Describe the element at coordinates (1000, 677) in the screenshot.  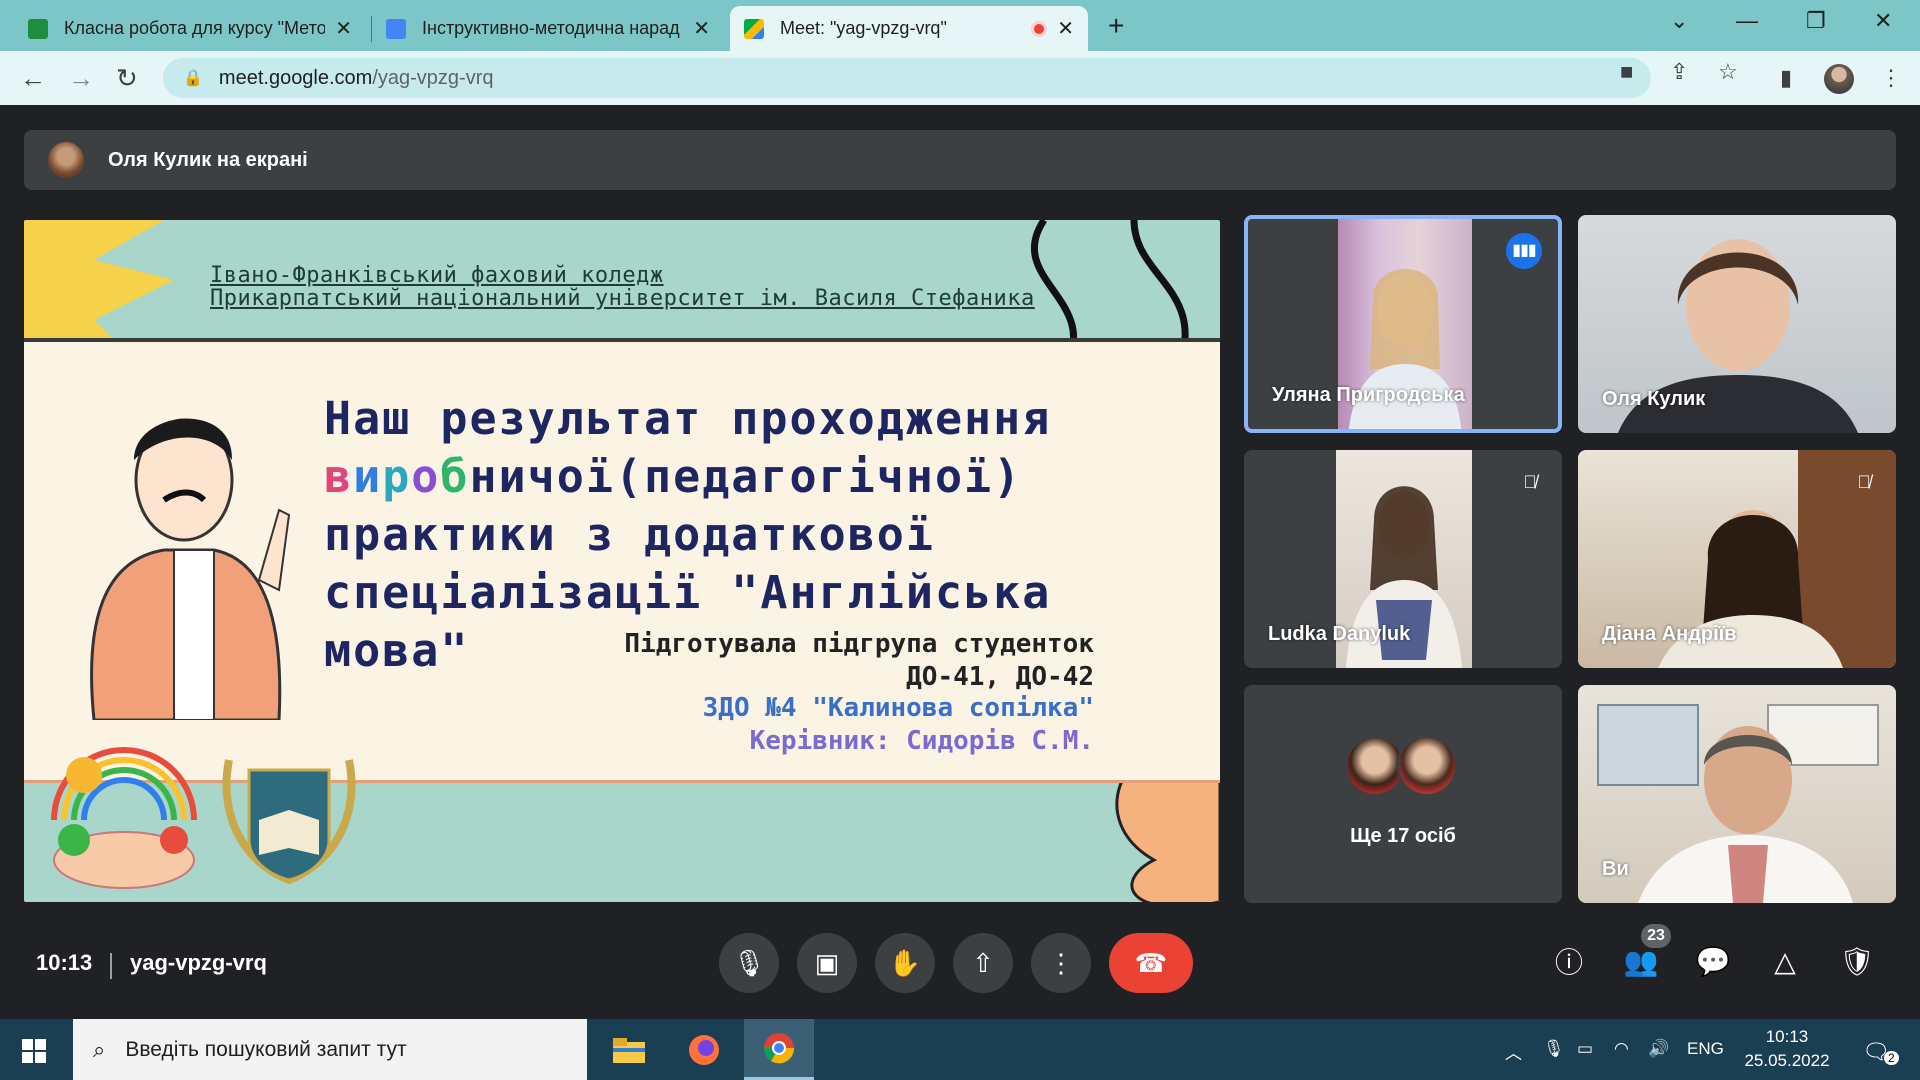
I see `groups-line: ДО-41, ДО-42` at that location.